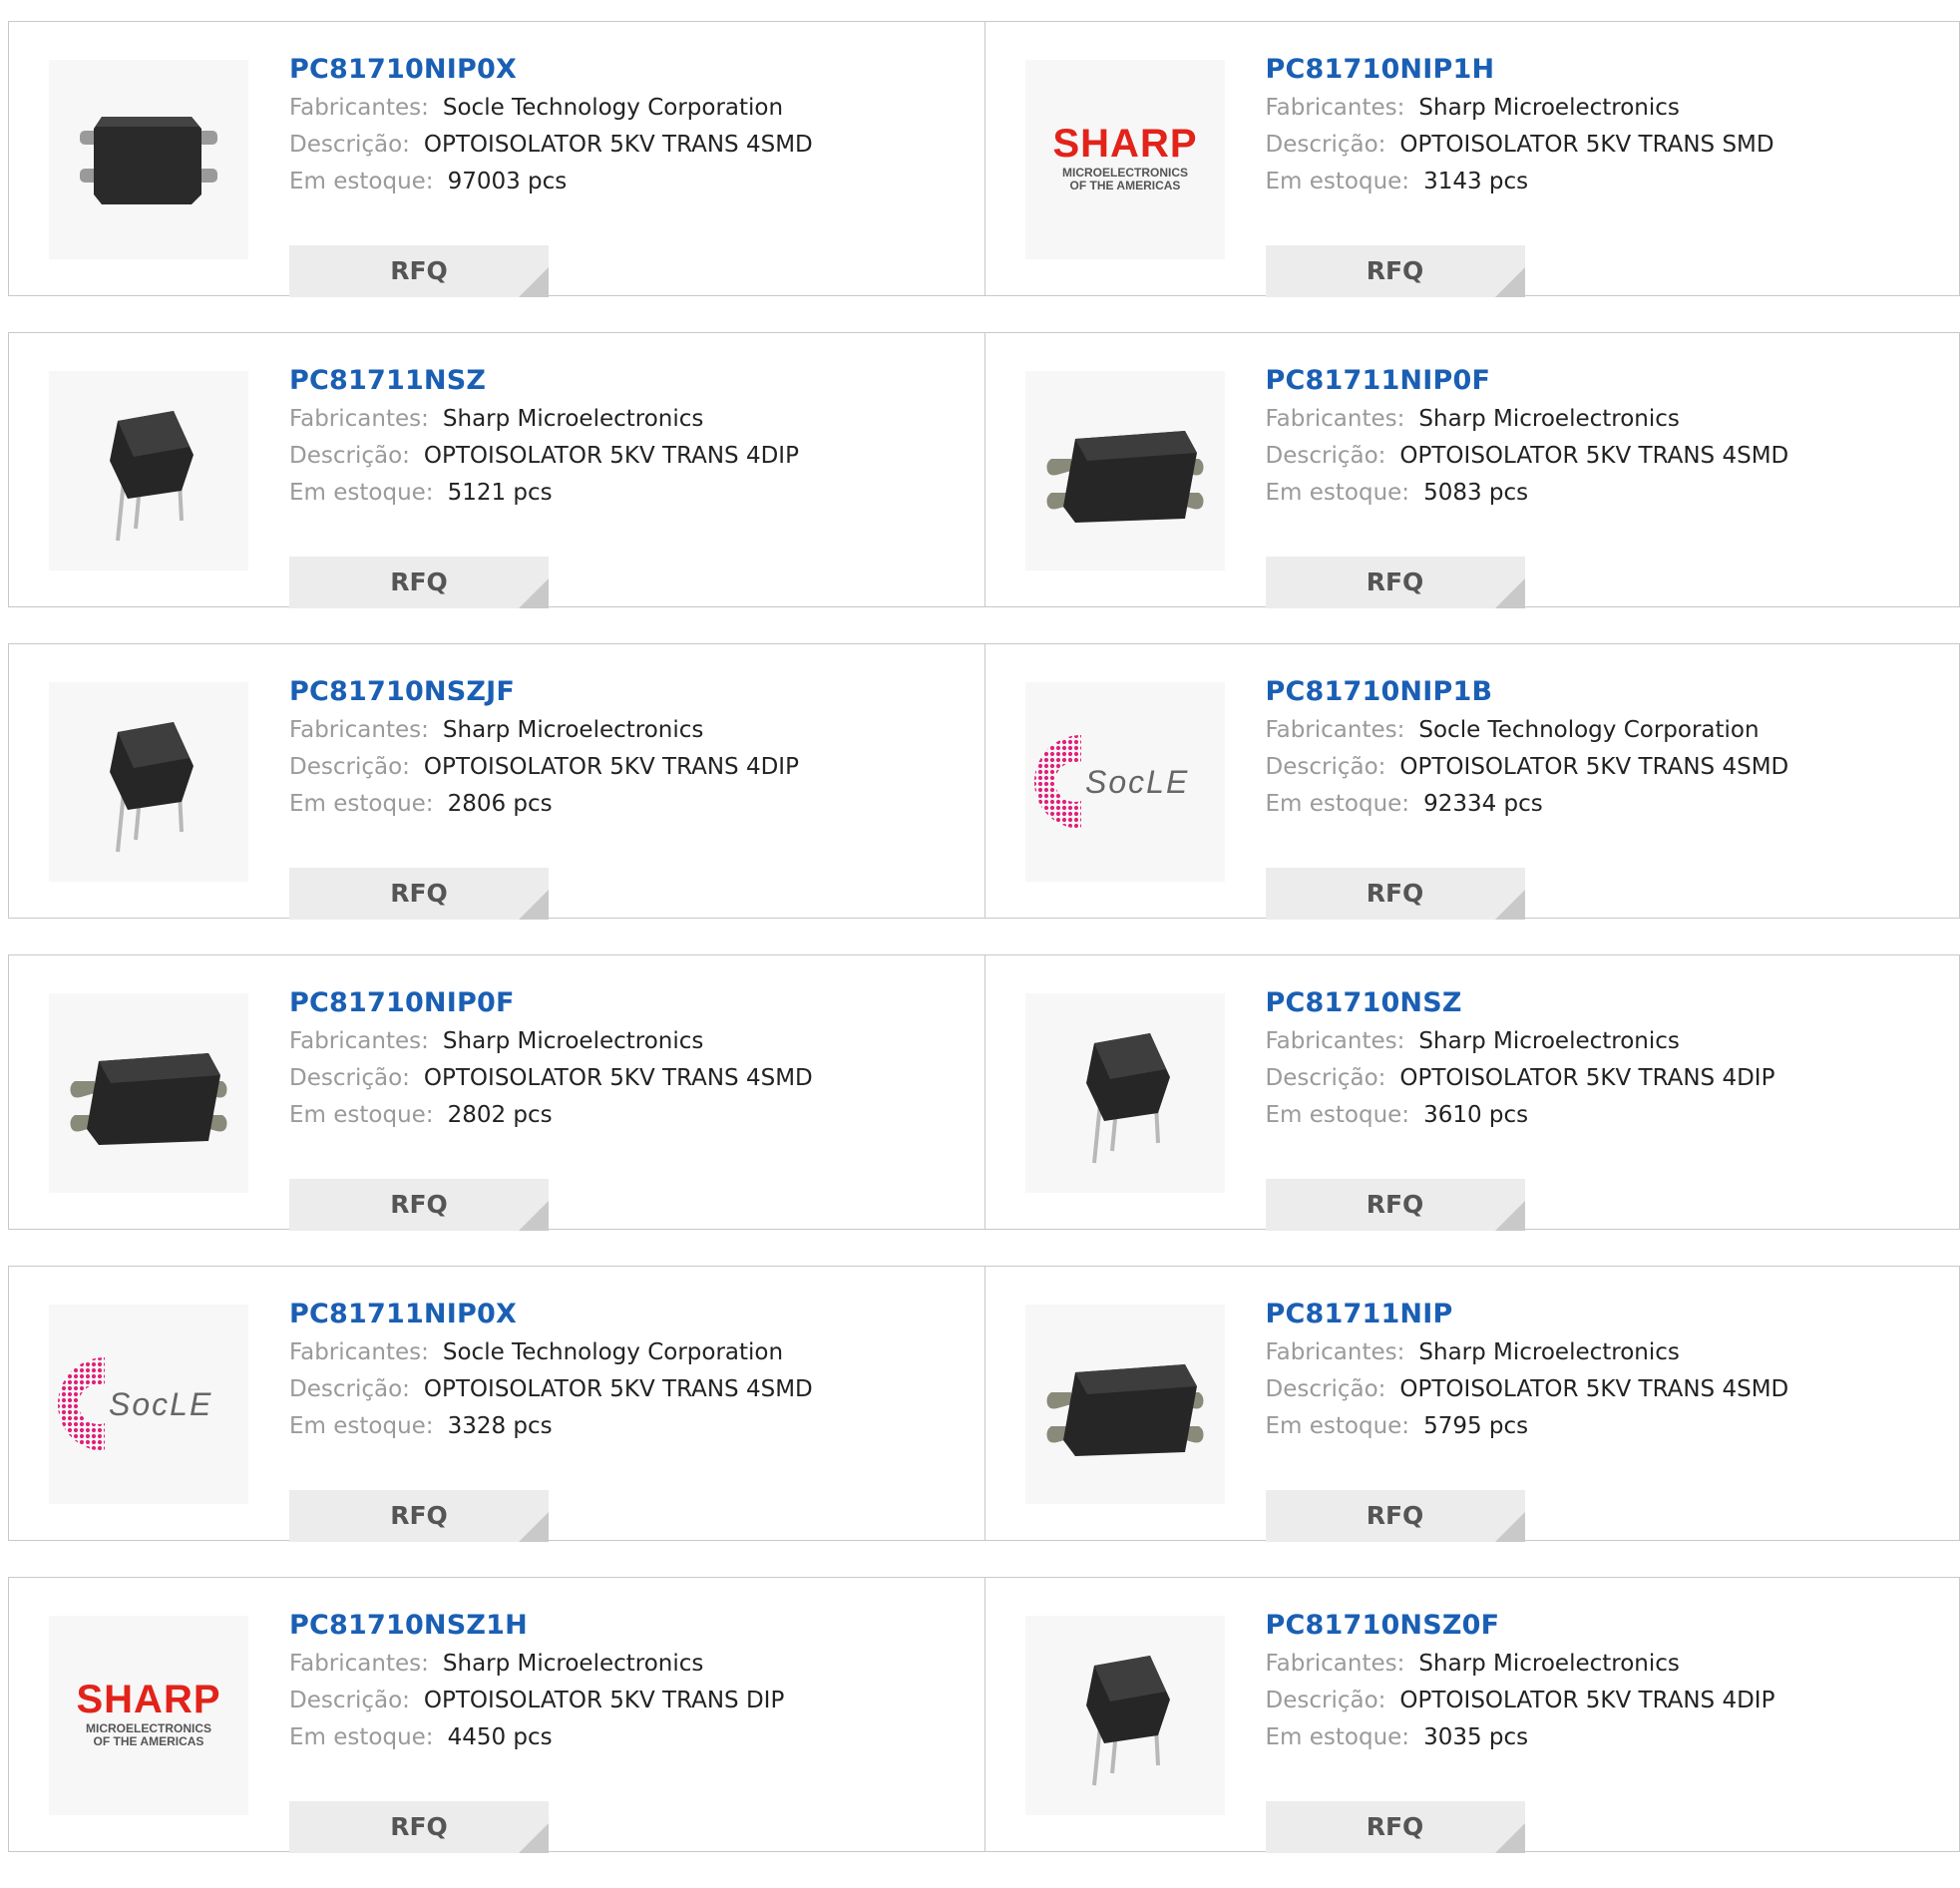 The height and width of the screenshot is (1888, 1960). What do you see at coordinates (149, 1741) in the screenshot?
I see `sharp-line2: OF THE AMERICAS` at bounding box center [149, 1741].